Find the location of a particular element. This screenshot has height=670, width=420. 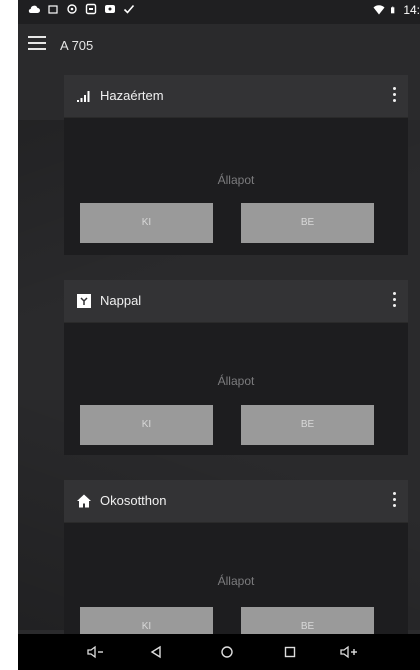

volume-up-icon is located at coordinates (350, 652).